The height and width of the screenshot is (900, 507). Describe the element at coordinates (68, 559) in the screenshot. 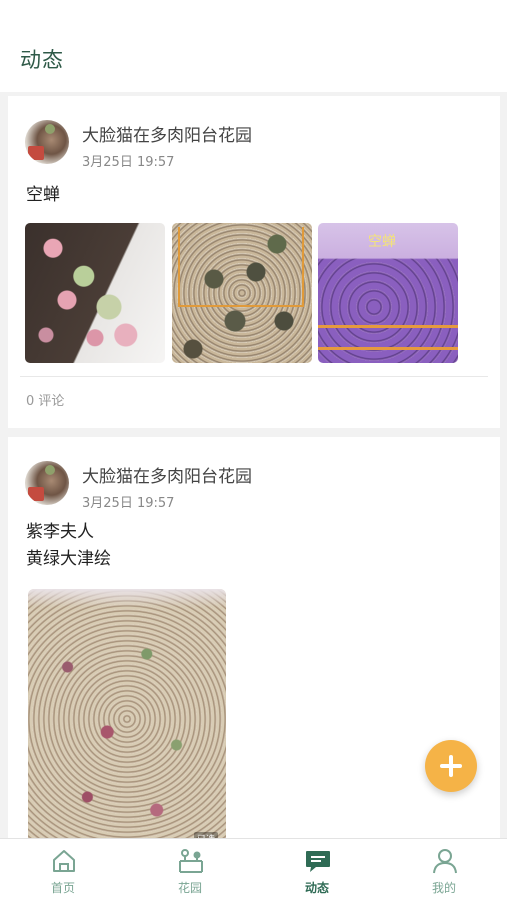

I see `post-text-line: 黄绿大津绘` at that location.